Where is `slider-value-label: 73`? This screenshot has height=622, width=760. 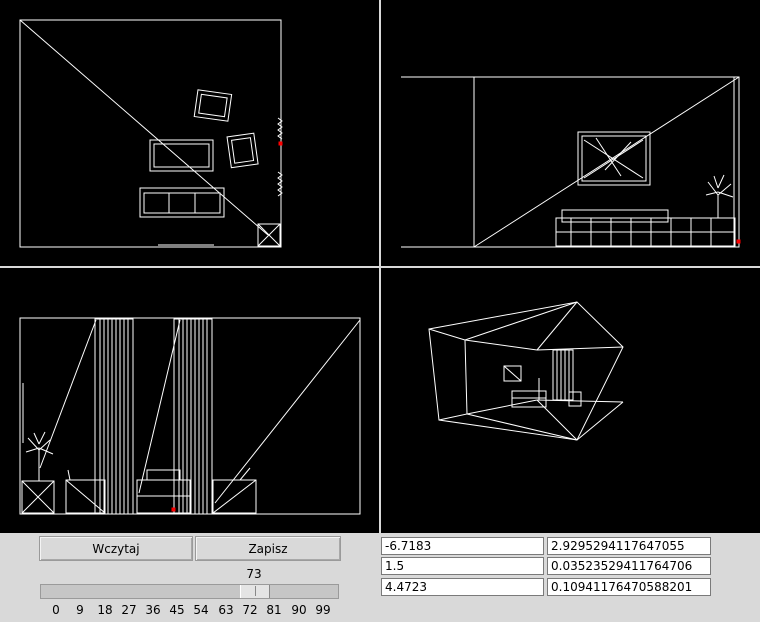
slider-value-label: 73 is located at coordinates (254, 574).